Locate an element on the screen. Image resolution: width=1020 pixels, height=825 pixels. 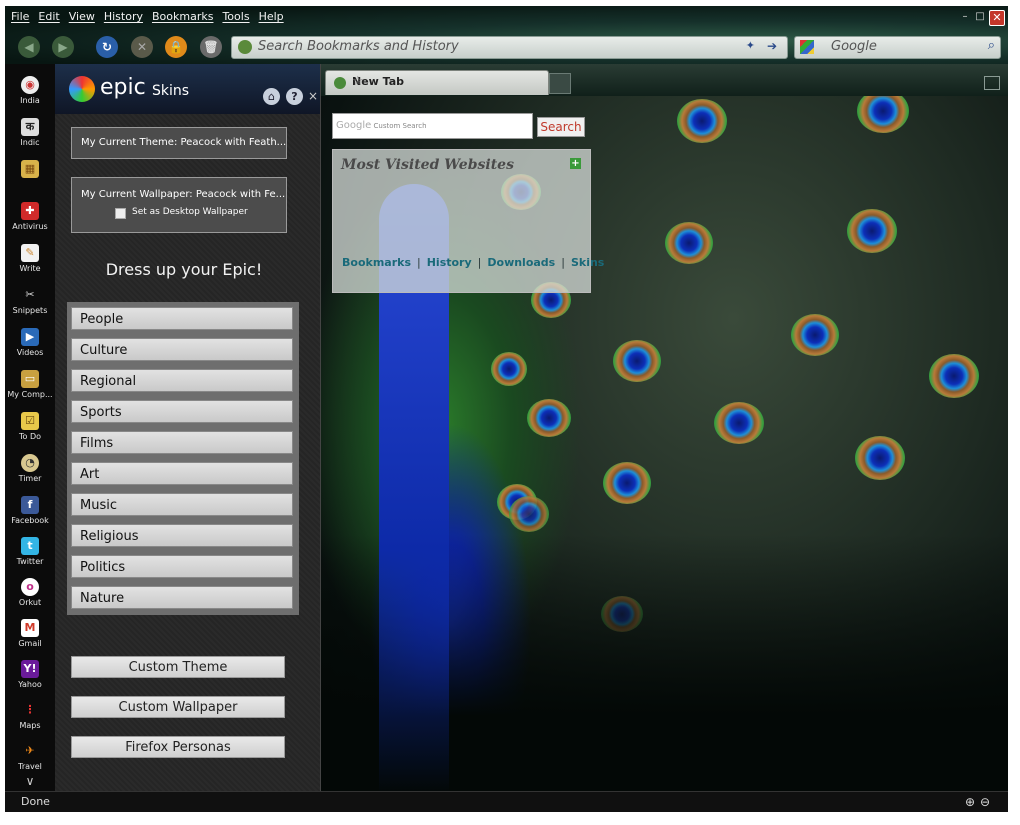
go-arrow-icon: ➔ is located at coordinates (772, 46).